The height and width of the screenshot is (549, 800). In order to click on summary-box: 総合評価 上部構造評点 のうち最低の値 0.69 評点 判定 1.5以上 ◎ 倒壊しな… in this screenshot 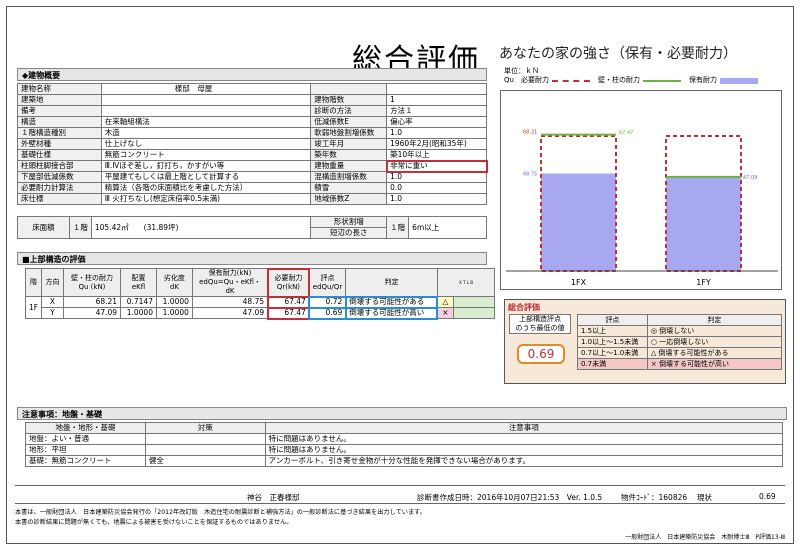, I will do `click(645, 341)`.